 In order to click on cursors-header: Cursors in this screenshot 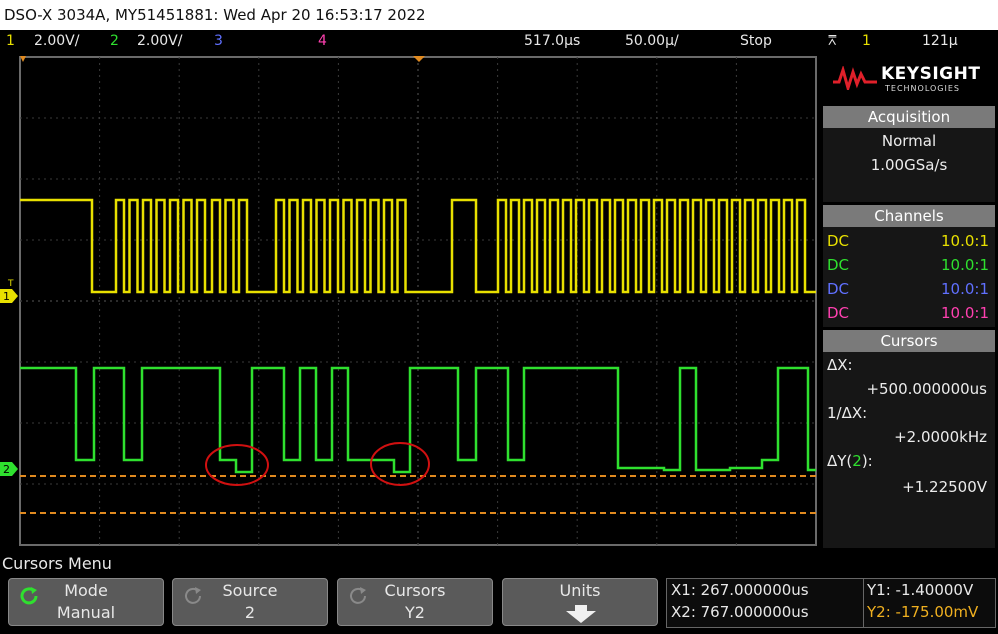, I will do `click(909, 341)`.